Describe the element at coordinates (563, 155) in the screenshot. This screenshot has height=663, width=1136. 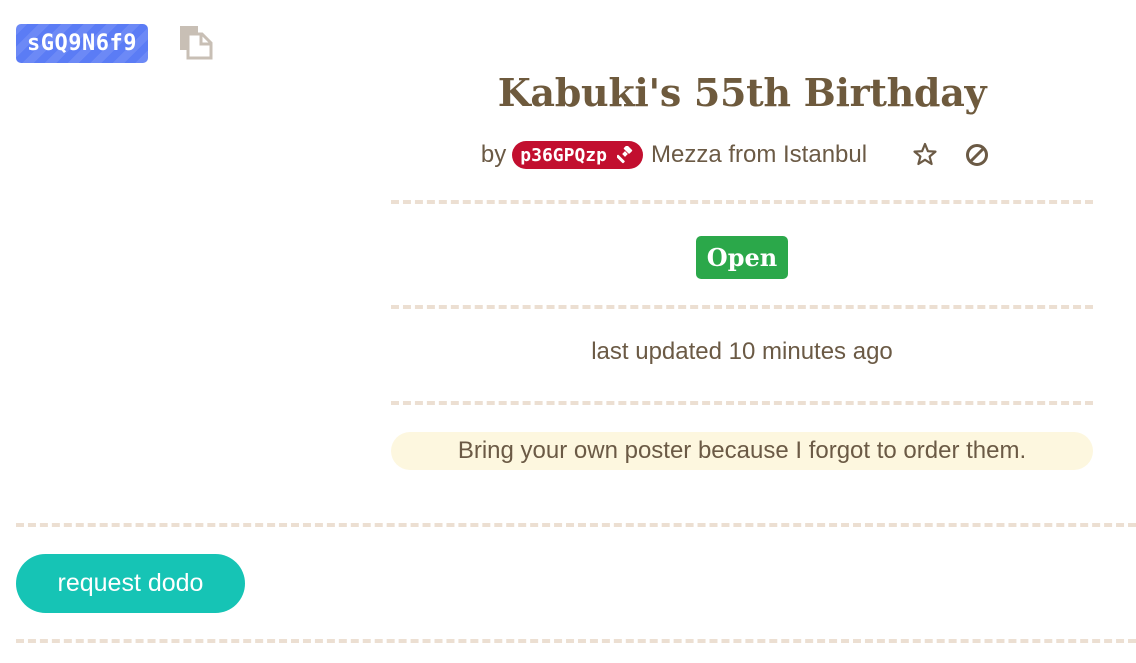
I see `host-badge-code: p36GPQzp` at that location.